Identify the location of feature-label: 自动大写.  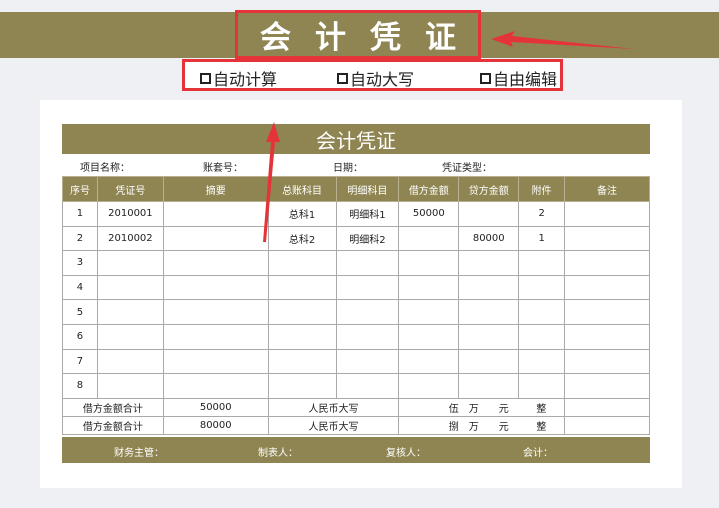
(382, 79).